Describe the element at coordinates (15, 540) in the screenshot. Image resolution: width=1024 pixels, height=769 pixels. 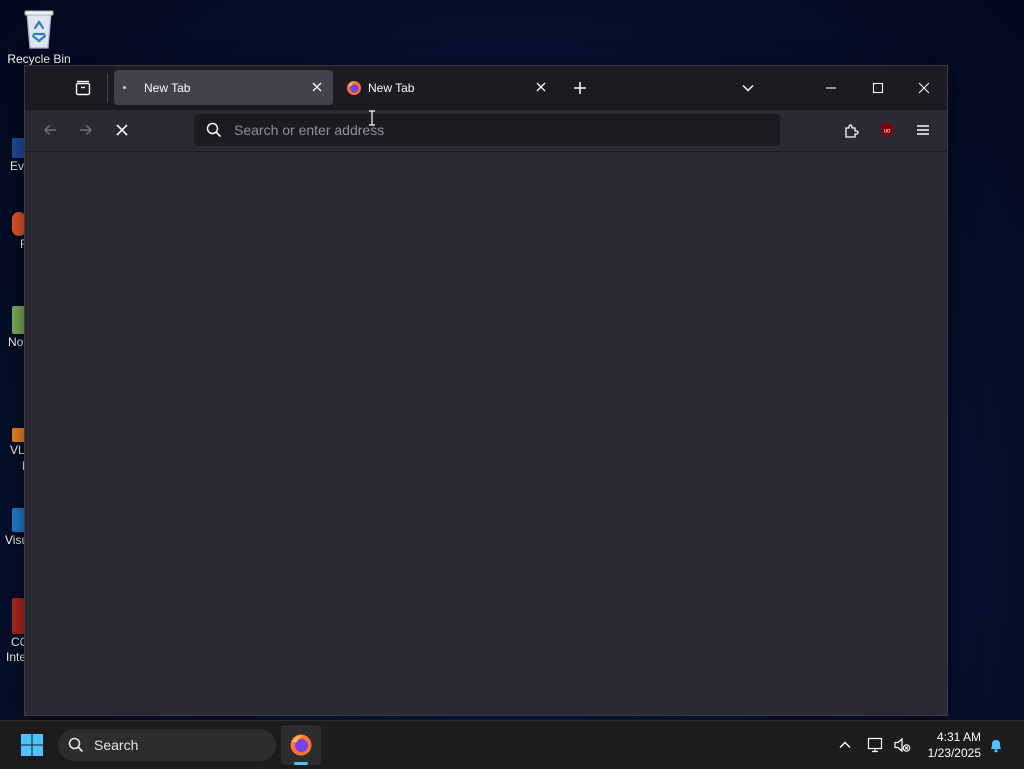
I see `shortcut-label: Visu` at that location.